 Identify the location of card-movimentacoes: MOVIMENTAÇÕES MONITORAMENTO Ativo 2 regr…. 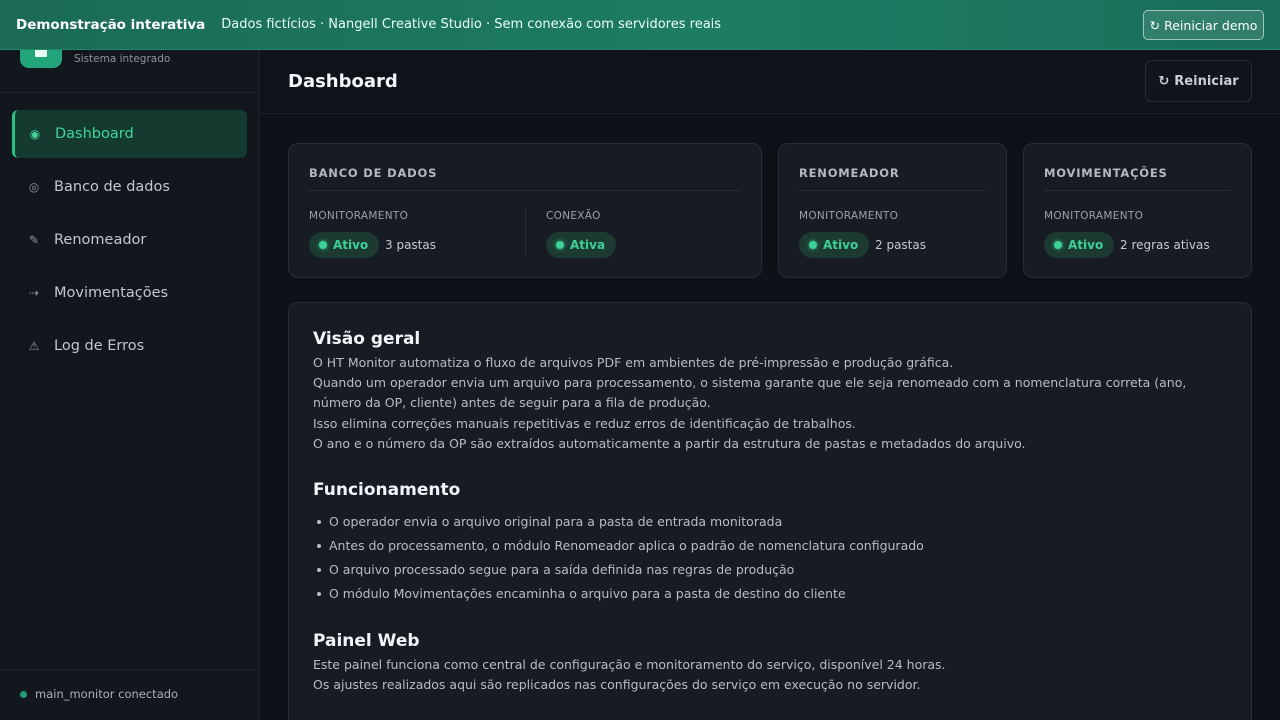
(1137, 210).